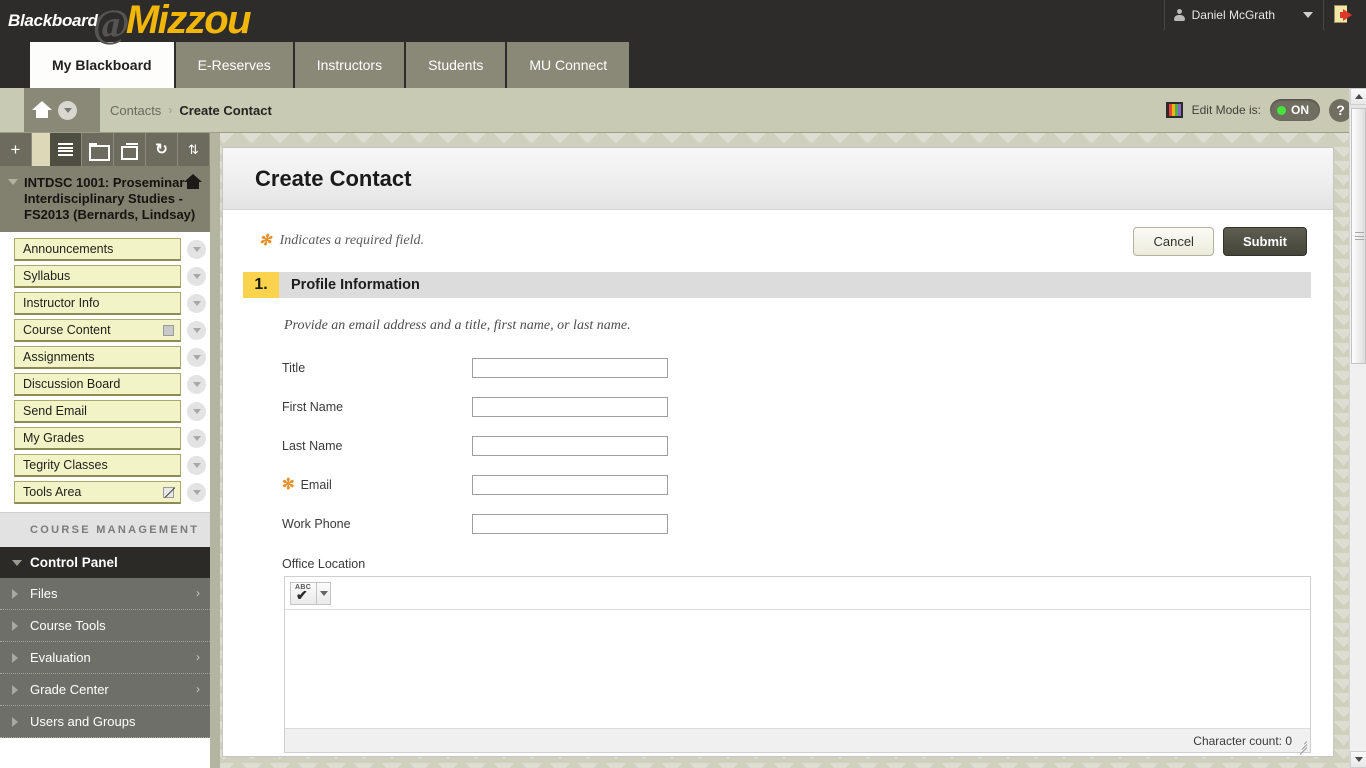 The width and height of the screenshot is (1366, 768). Describe the element at coordinates (1358, 96) in the screenshot. I see `scroll-up-button` at that location.